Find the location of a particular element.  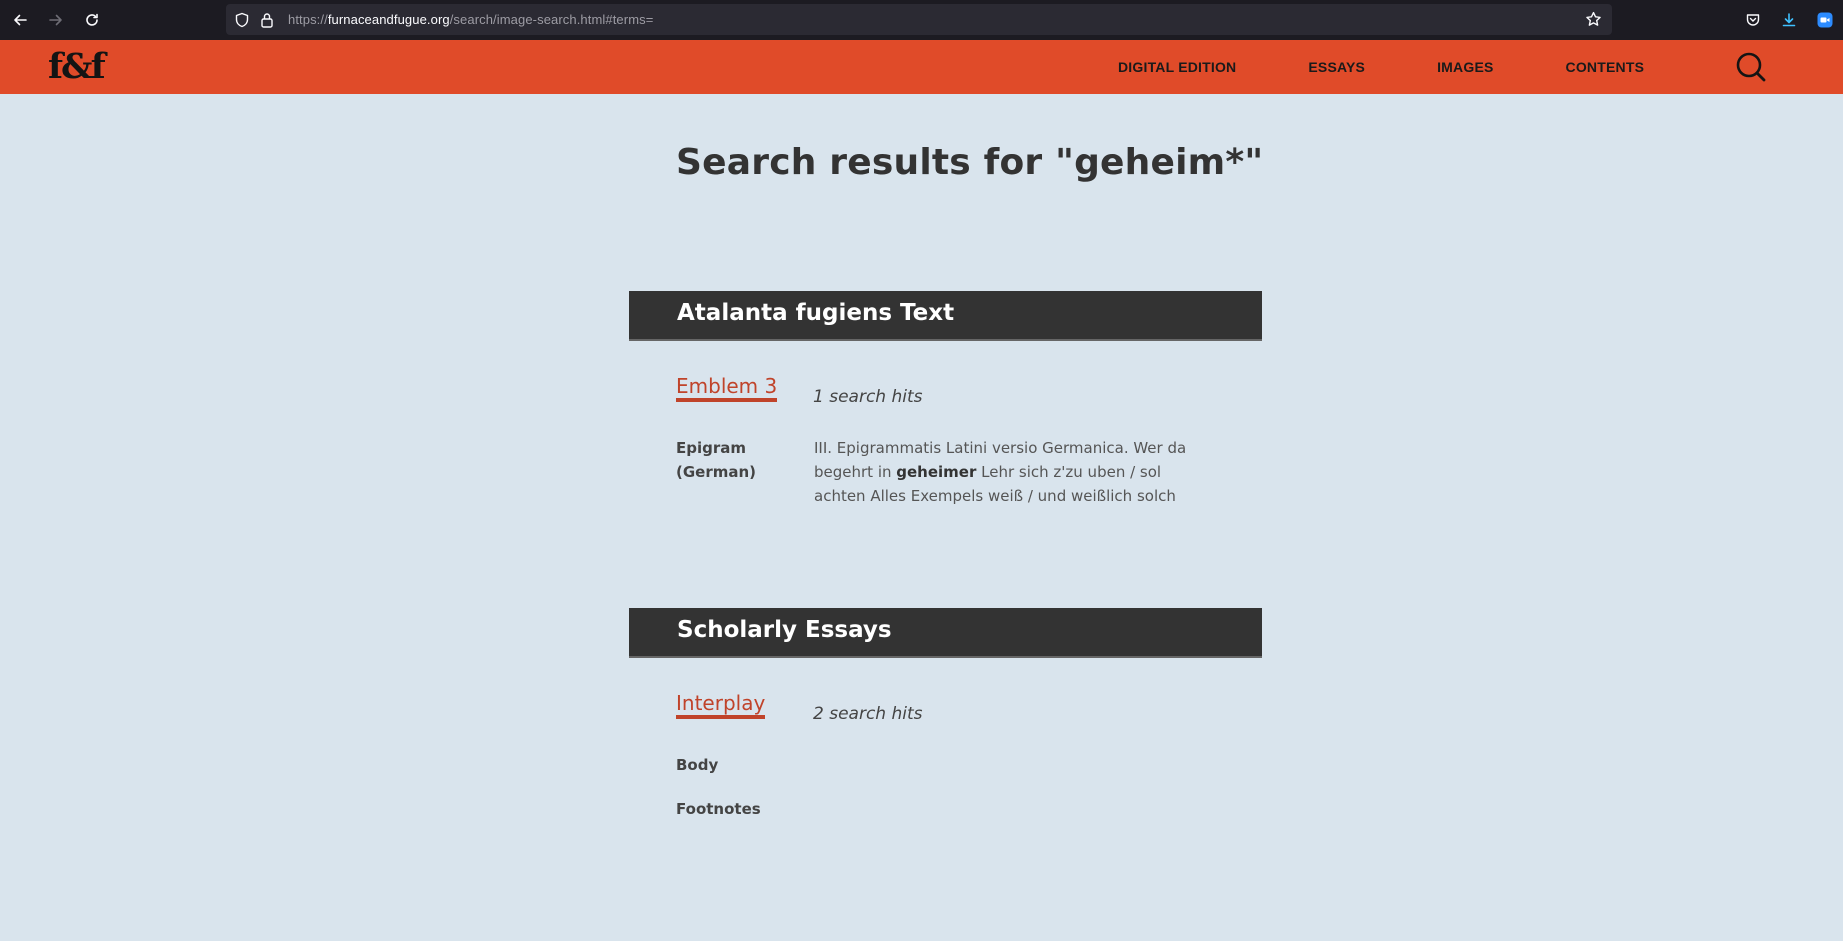

download-icon is located at coordinates (1789, 20).